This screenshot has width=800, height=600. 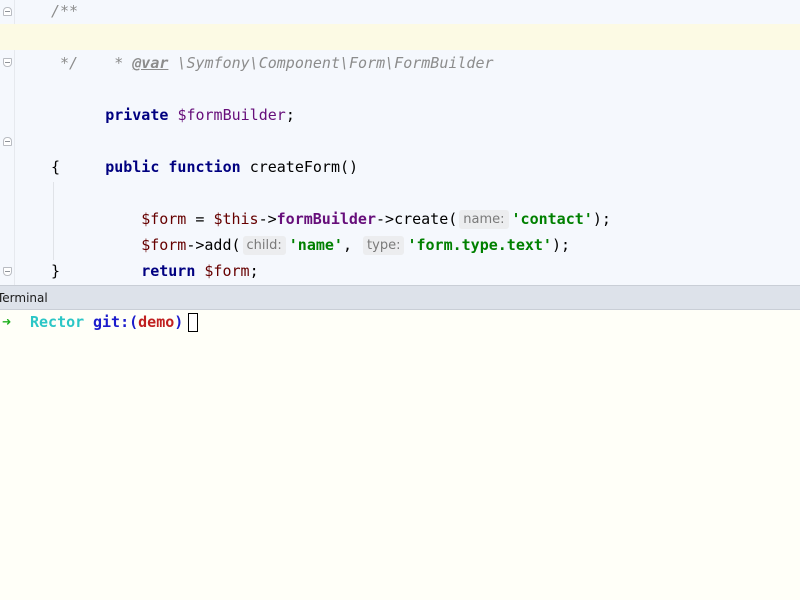 I want to click on code-line: */, so click(x=400, y=63).